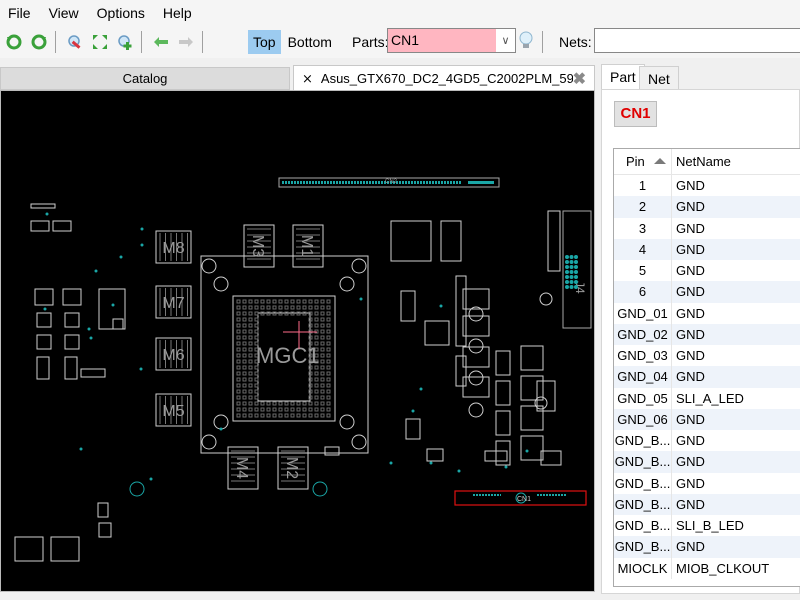 The image size is (800, 600). What do you see at coordinates (707, 398) in the screenshot?
I see `table-row: GND_05 SLI_A_LED` at bounding box center [707, 398].